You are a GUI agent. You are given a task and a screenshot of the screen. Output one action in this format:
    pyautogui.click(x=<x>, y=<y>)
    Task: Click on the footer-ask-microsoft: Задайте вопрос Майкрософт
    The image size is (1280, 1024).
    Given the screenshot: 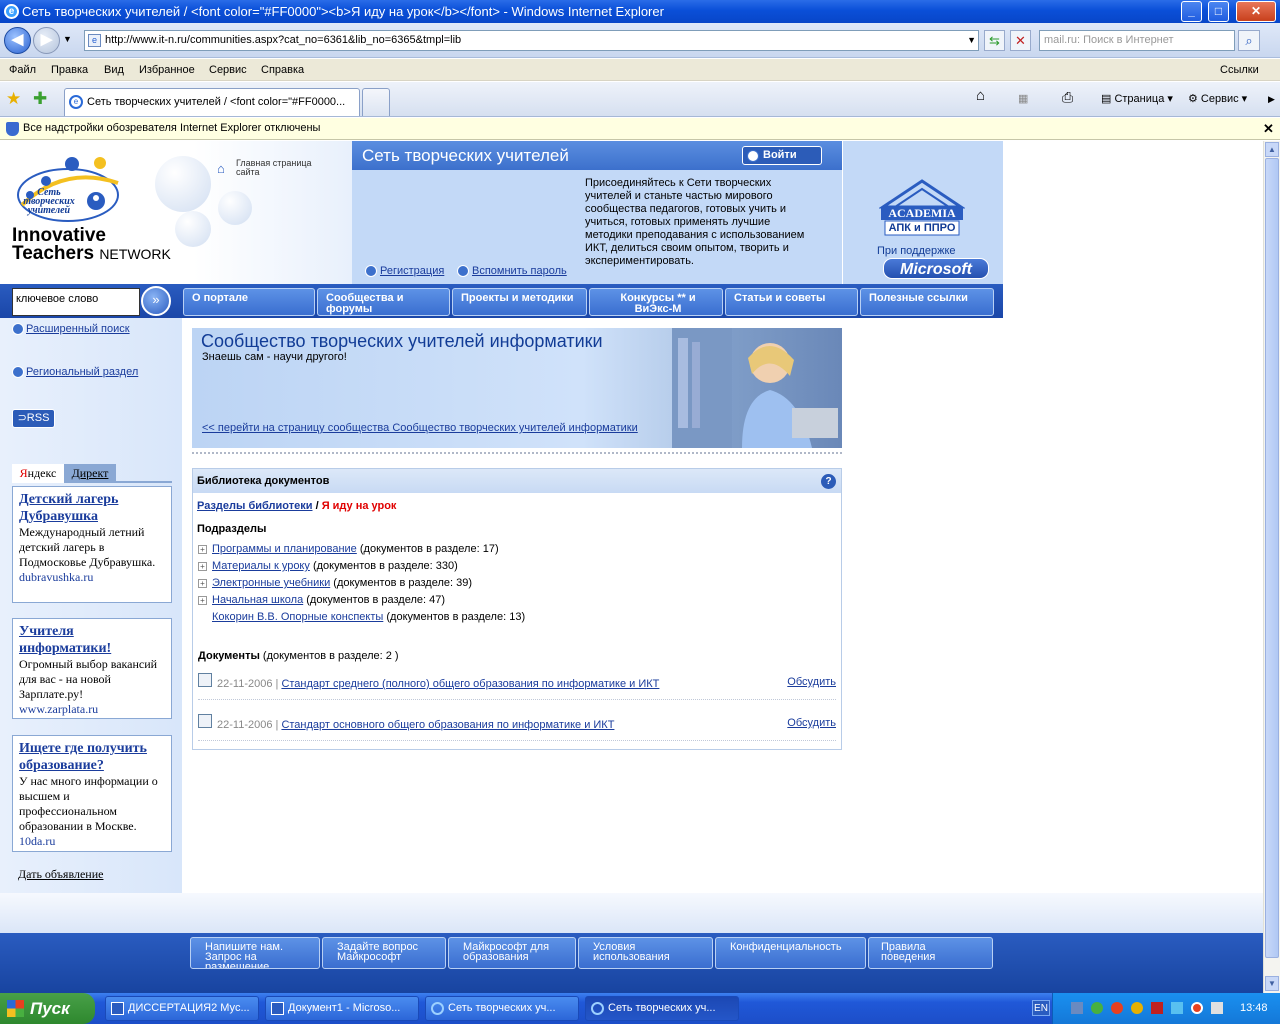 What is the action you would take?
    pyautogui.click(x=384, y=953)
    